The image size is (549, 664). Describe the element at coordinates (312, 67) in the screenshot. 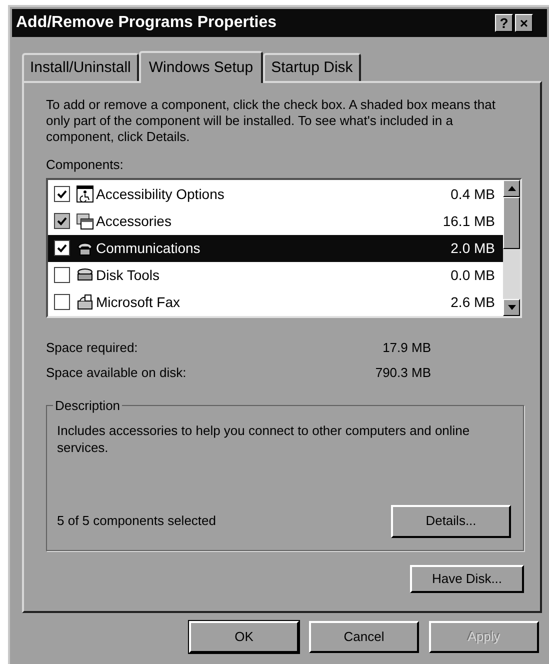

I see `tab: Startup Disk` at that location.